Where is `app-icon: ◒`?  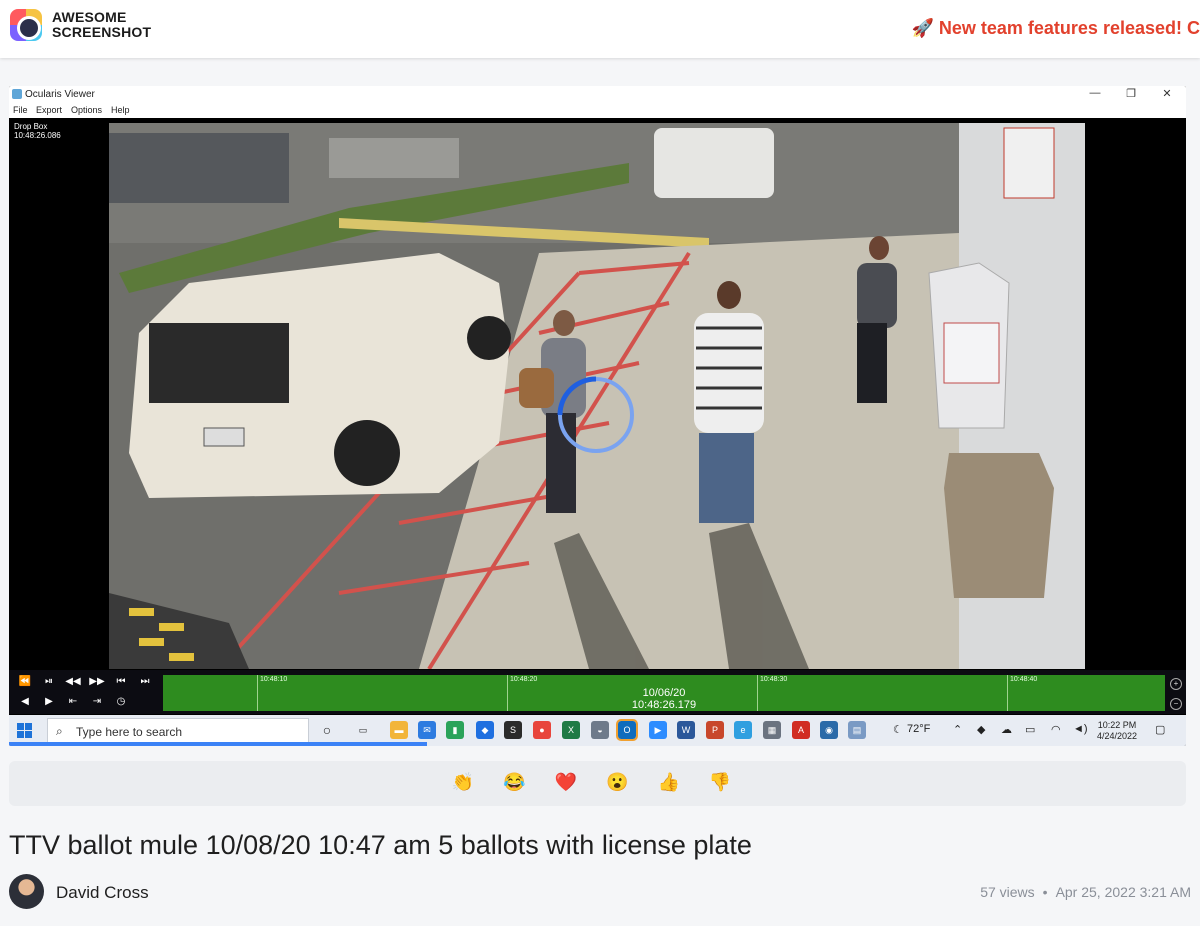 app-icon: ◒ is located at coordinates (600, 730).